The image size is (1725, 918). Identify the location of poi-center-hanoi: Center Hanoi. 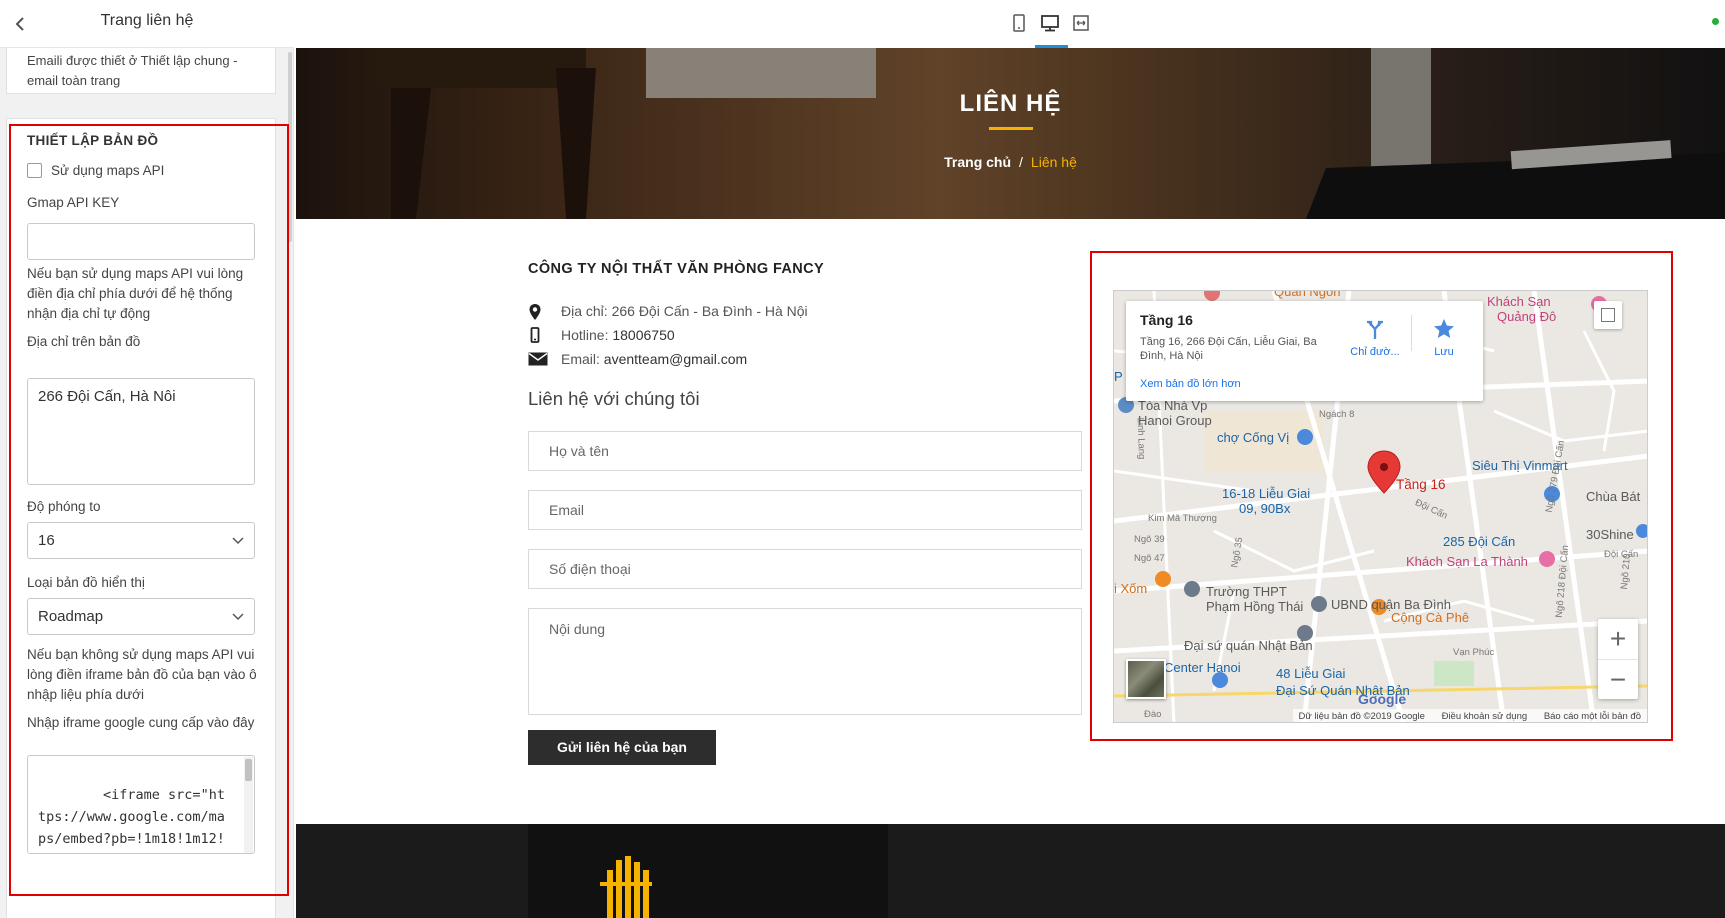
(1202, 667).